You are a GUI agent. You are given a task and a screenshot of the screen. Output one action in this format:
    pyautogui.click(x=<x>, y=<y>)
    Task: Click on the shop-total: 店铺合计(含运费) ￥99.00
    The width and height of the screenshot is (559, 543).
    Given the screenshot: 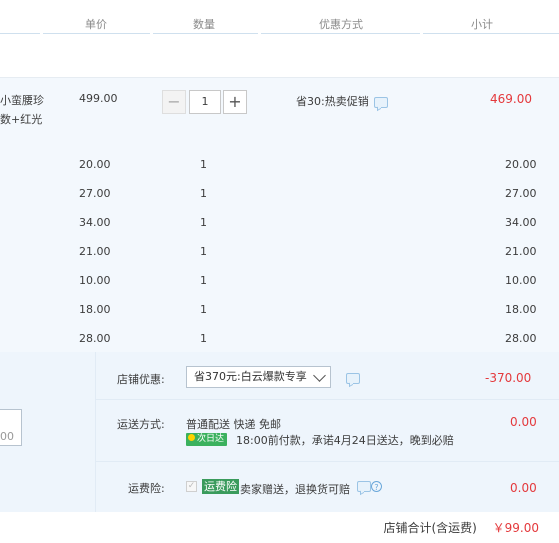 What is the action you would take?
    pyautogui.click(x=461, y=527)
    